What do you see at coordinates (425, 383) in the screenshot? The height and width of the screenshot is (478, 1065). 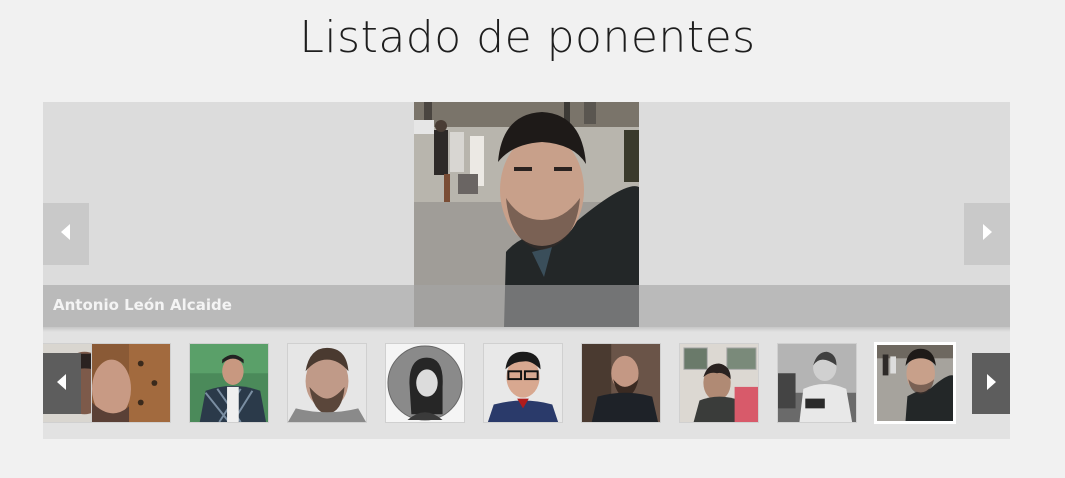 I see `speaker-thumb-woman-circle` at bounding box center [425, 383].